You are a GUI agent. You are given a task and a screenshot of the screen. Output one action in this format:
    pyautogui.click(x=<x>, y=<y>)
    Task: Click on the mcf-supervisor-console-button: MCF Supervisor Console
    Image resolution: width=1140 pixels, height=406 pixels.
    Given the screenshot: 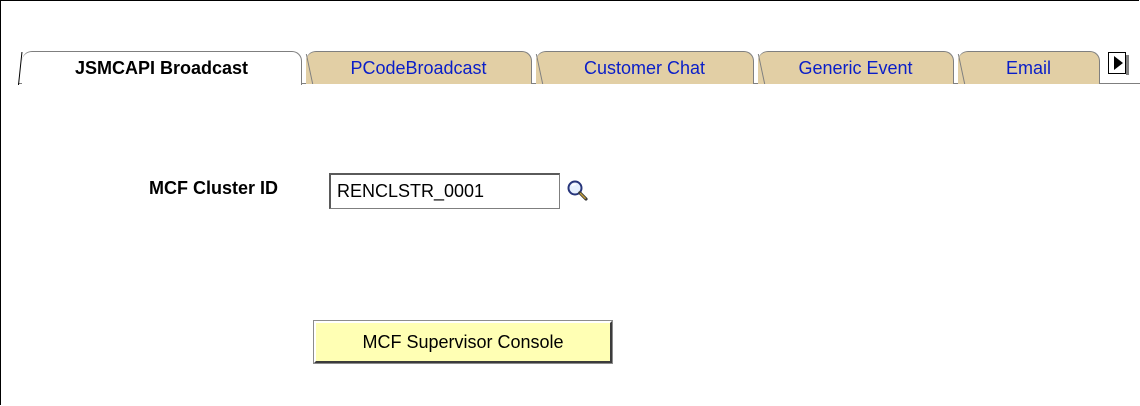 What is the action you would take?
    pyautogui.click(x=463, y=342)
    